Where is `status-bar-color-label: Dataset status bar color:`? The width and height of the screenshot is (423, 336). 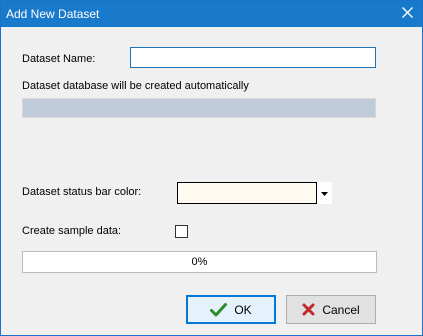
status-bar-color-label: Dataset status bar color: is located at coordinates (82, 192).